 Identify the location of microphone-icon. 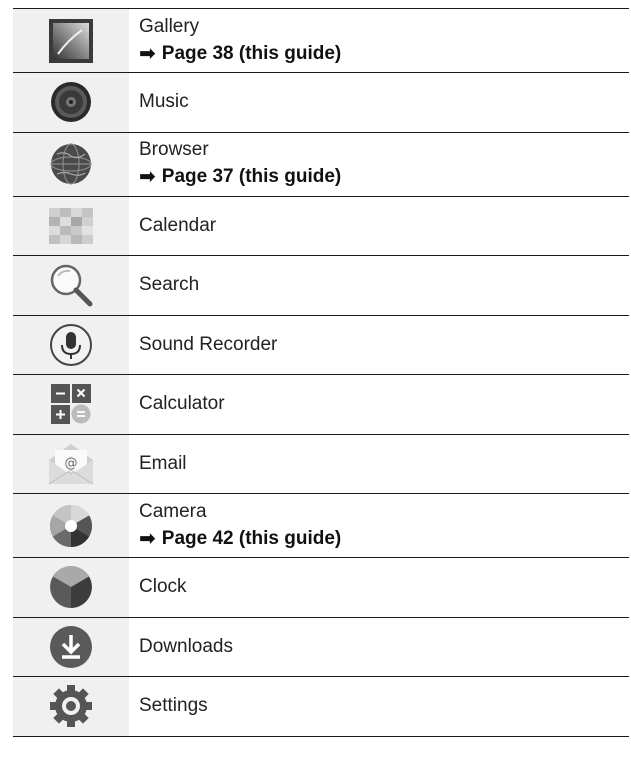
(71, 345).